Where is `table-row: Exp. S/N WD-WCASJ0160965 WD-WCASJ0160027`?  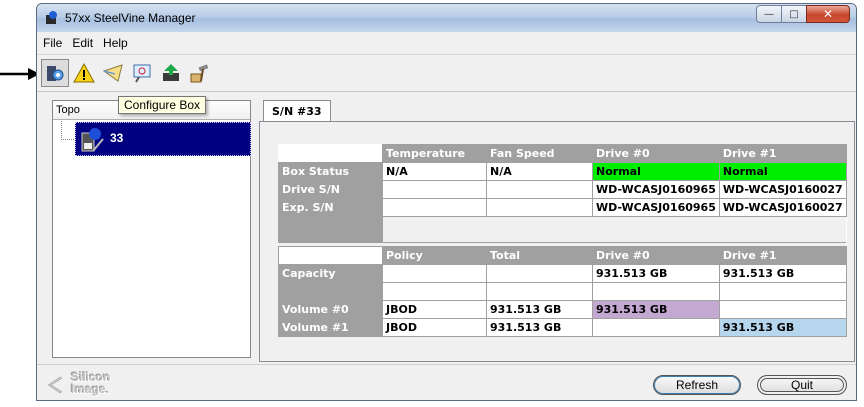
table-row: Exp. S/N WD-WCASJ0160965 WD-WCASJ0160027 is located at coordinates (562, 207).